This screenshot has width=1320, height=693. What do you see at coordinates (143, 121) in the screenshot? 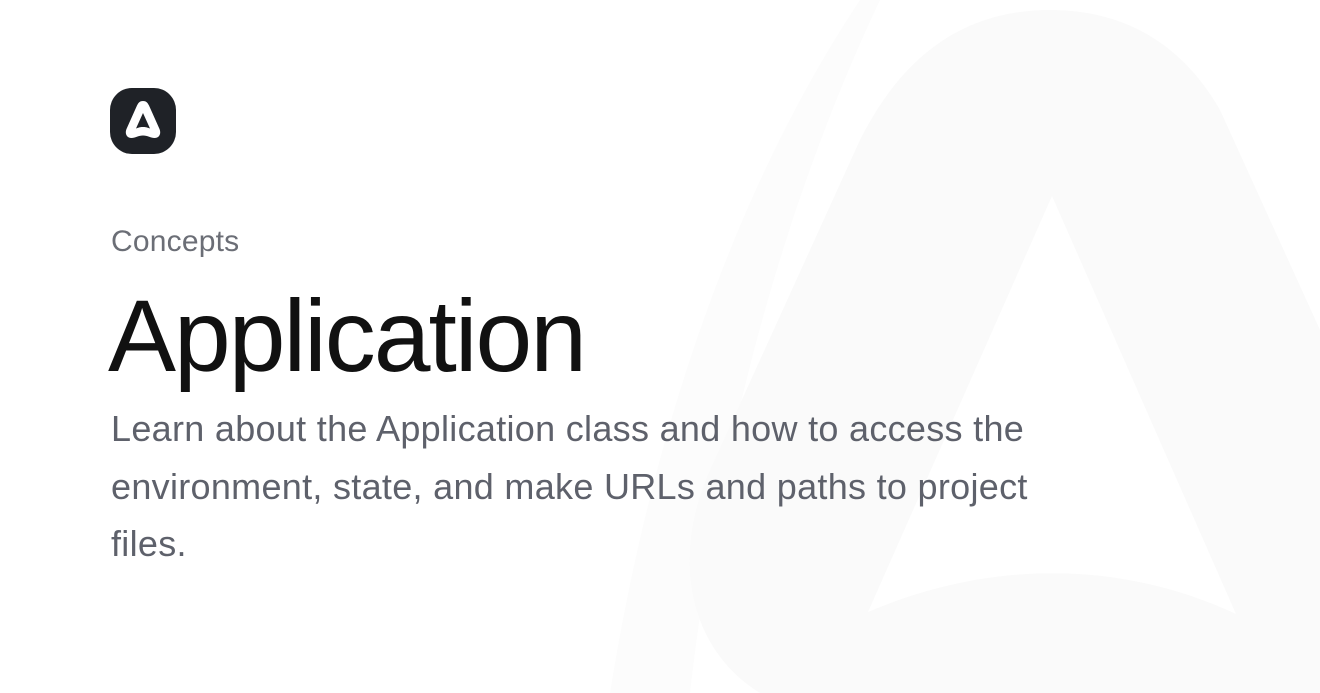
I see `adonisjs-logo-icon` at bounding box center [143, 121].